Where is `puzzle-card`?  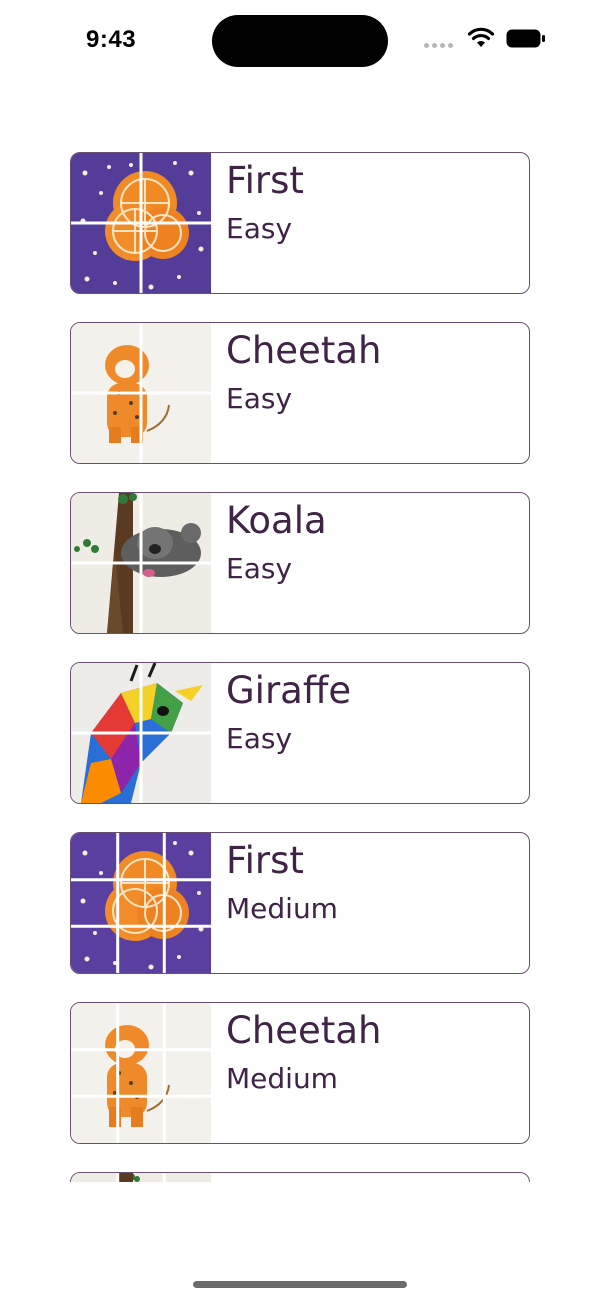 puzzle-card is located at coordinates (300, 1177).